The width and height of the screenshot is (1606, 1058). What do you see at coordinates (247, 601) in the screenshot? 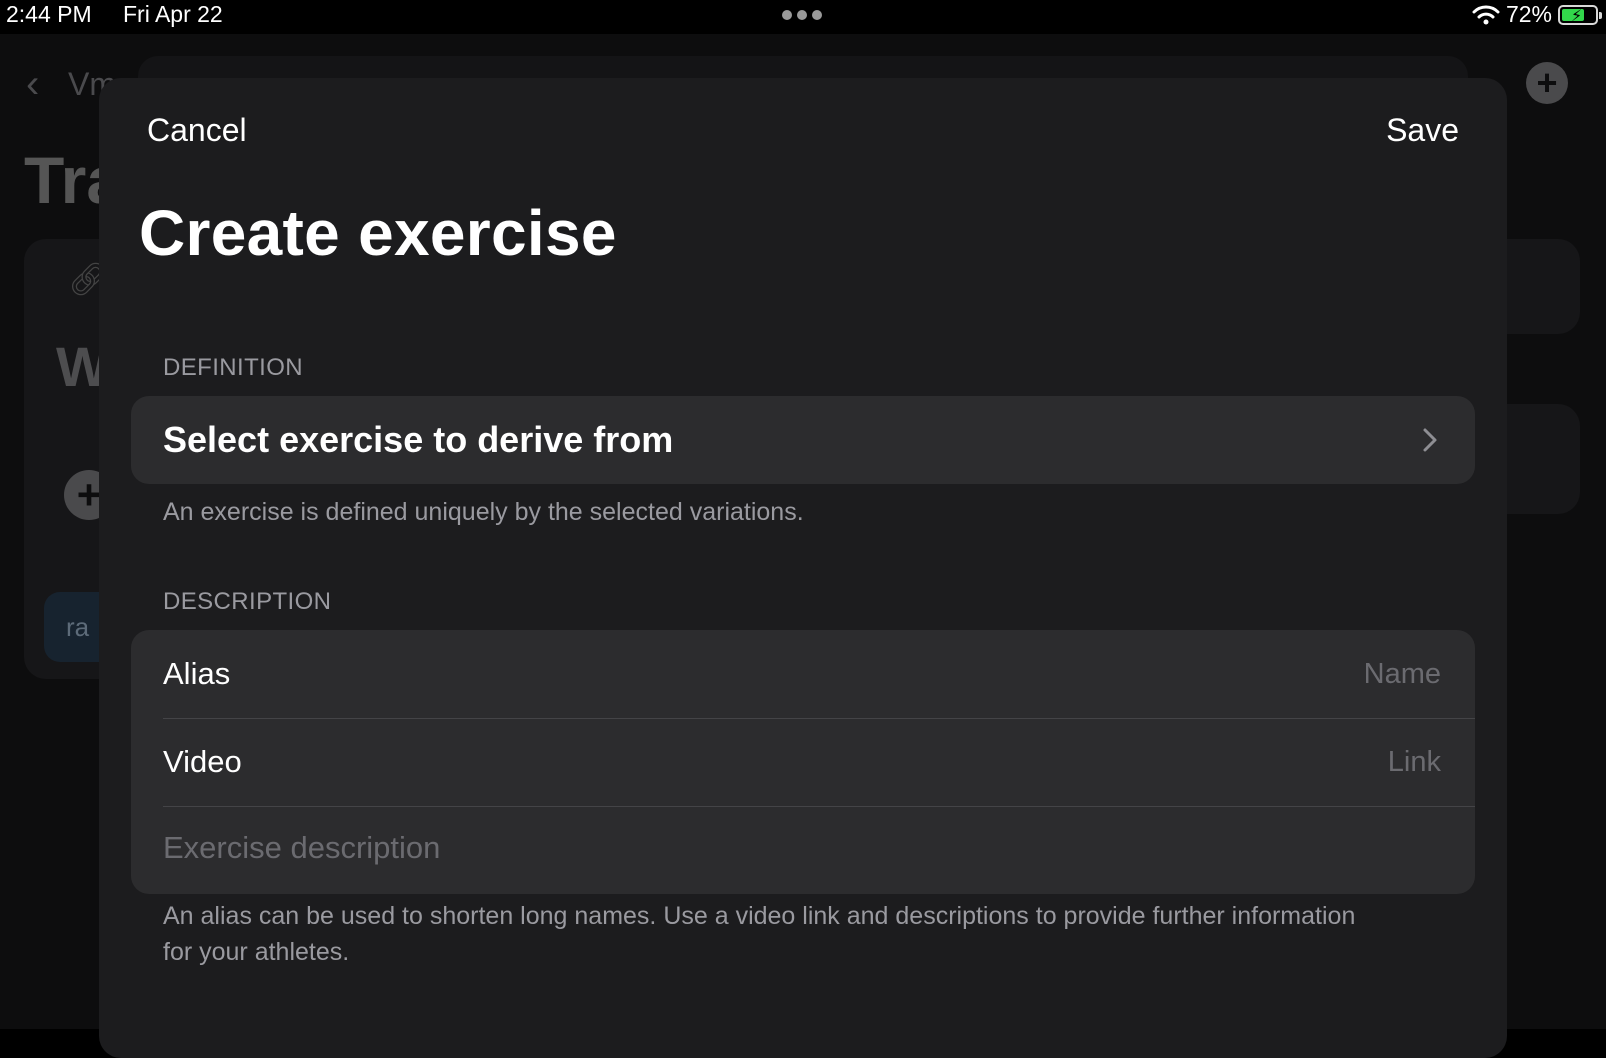
I see `description-section-header: DESCRIPTION` at bounding box center [247, 601].